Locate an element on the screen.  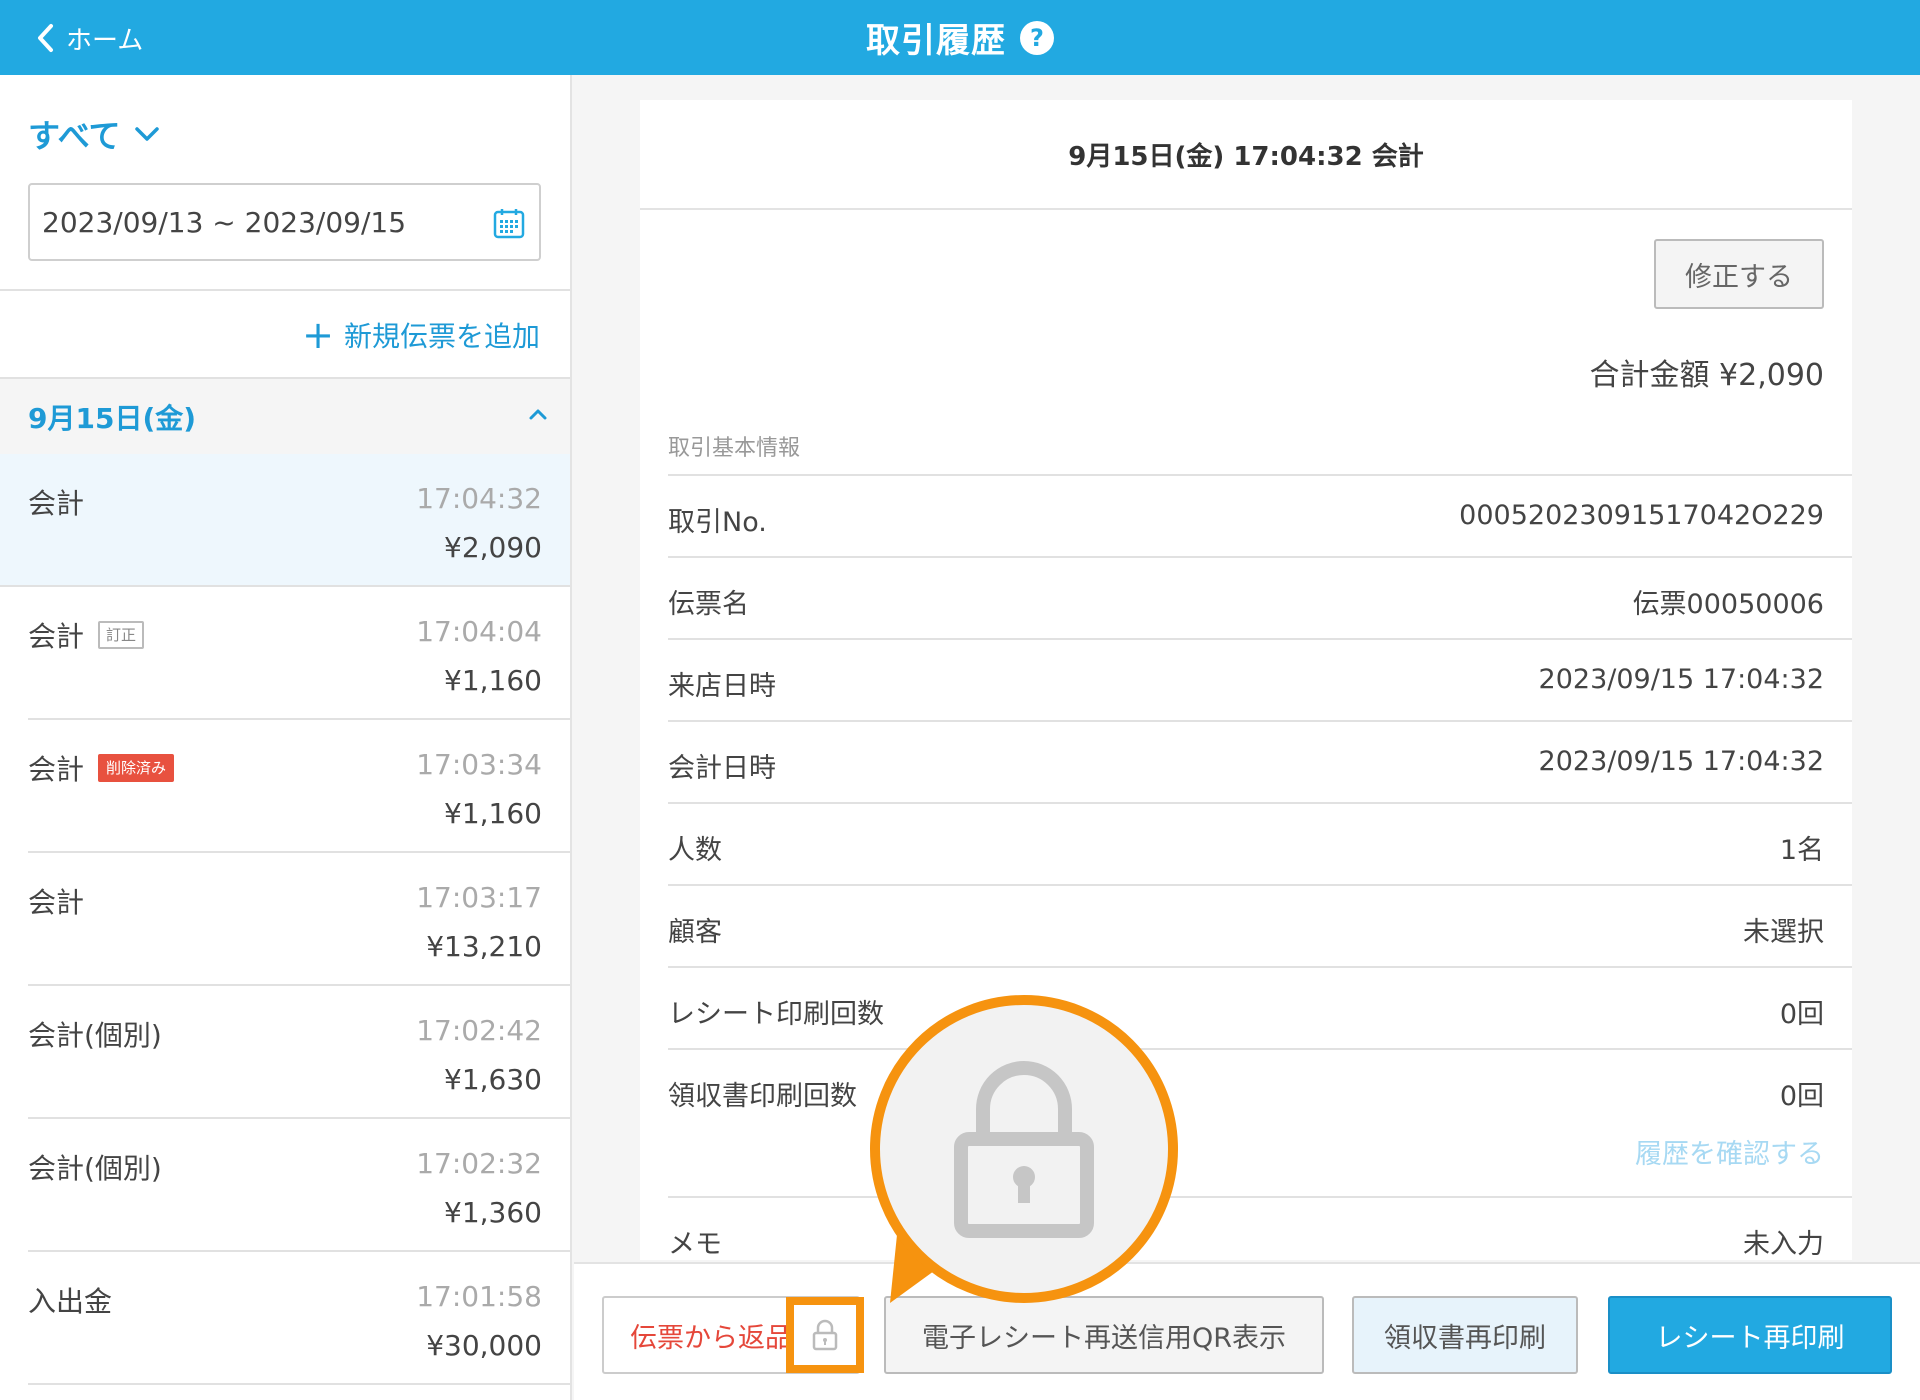
transaction-name: 会計 訂正 is located at coordinates (86, 635).